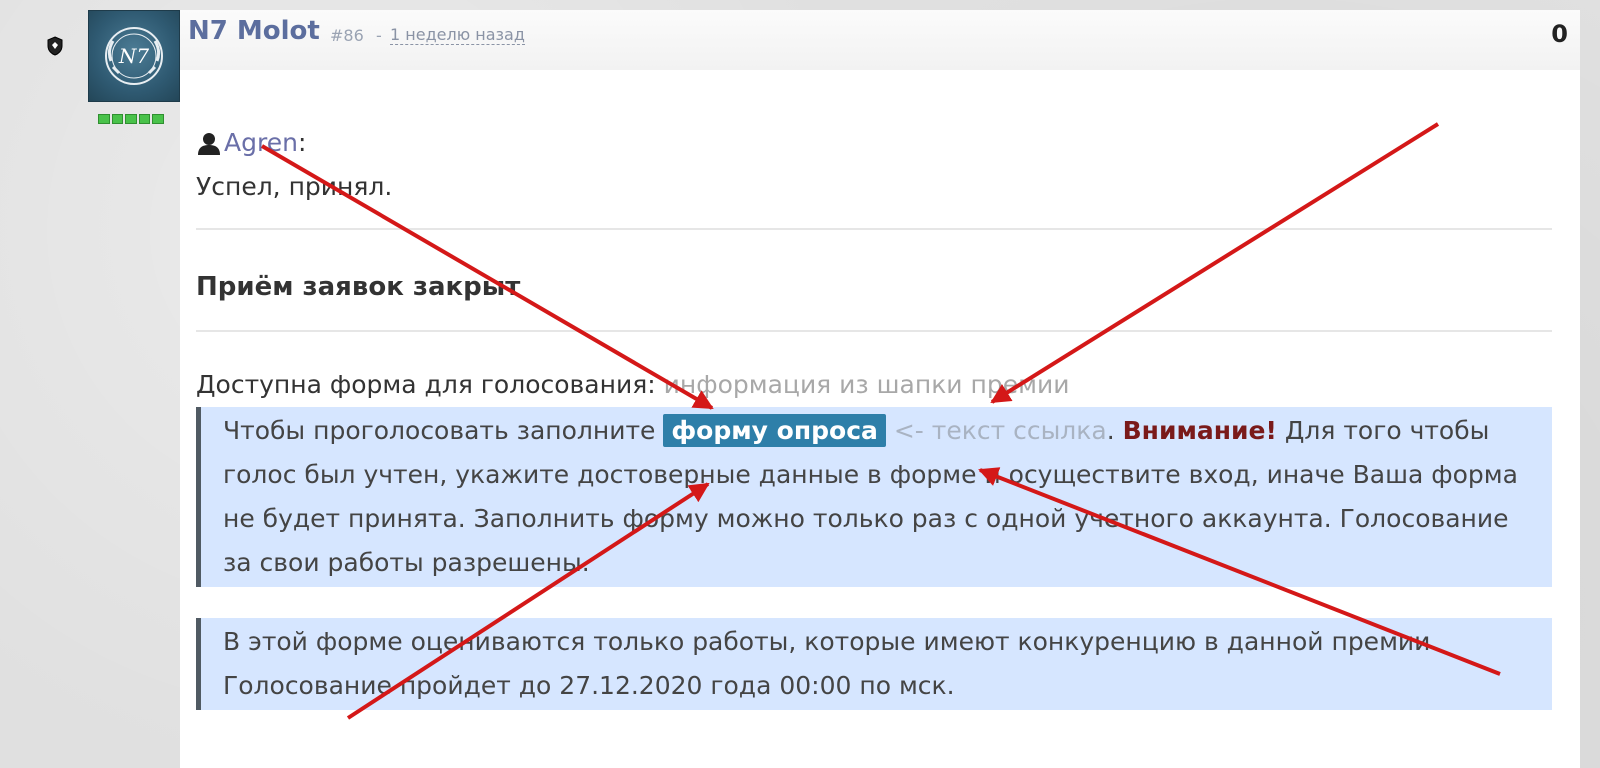 The image size is (1600, 768). What do you see at coordinates (774, 430) in the screenshot?
I see `survey-form-link: форму опроса` at bounding box center [774, 430].